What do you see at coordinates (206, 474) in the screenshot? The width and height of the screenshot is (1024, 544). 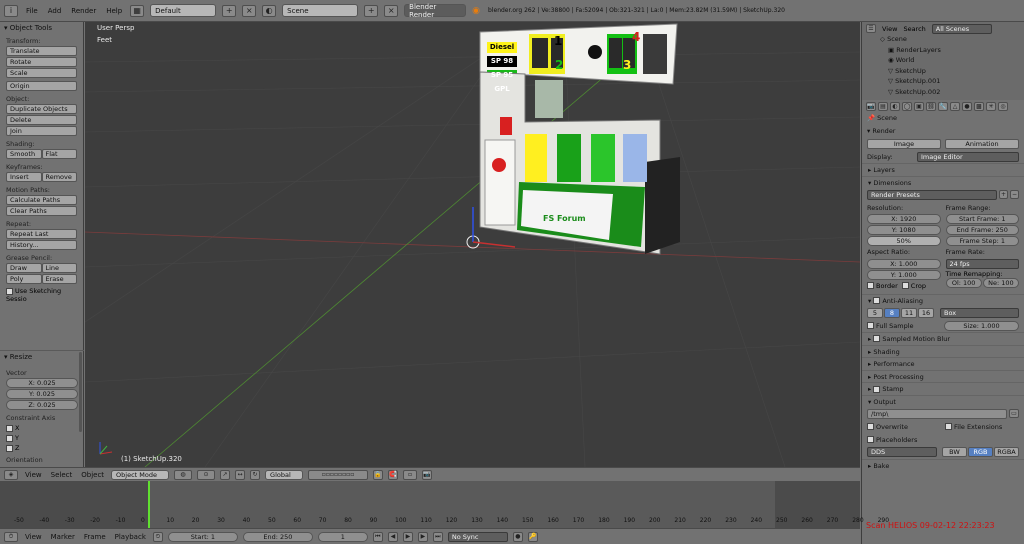 I see `pivot-point-icon: ⊙` at bounding box center [206, 474].